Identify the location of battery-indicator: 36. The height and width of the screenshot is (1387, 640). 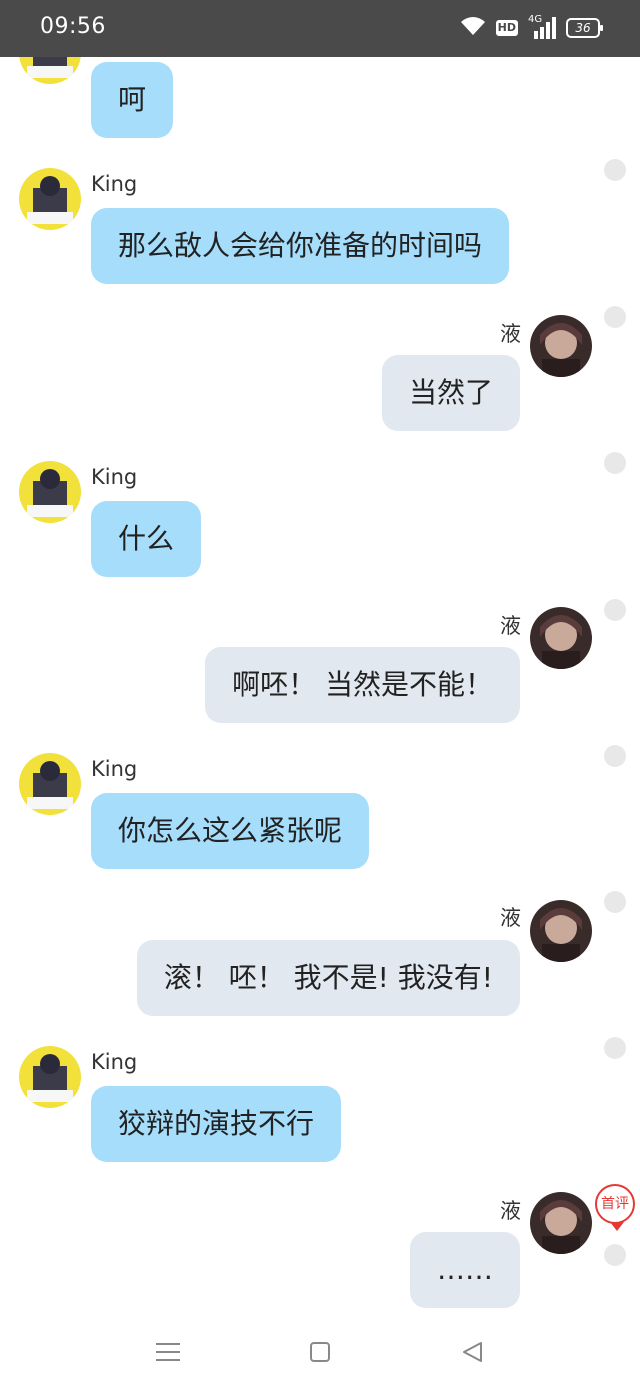
(584, 28).